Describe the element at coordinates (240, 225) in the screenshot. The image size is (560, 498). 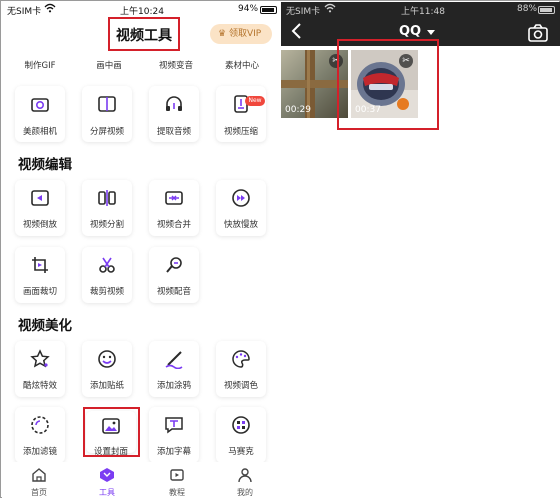
I see `tool-label-speed: 快放慢放` at that location.